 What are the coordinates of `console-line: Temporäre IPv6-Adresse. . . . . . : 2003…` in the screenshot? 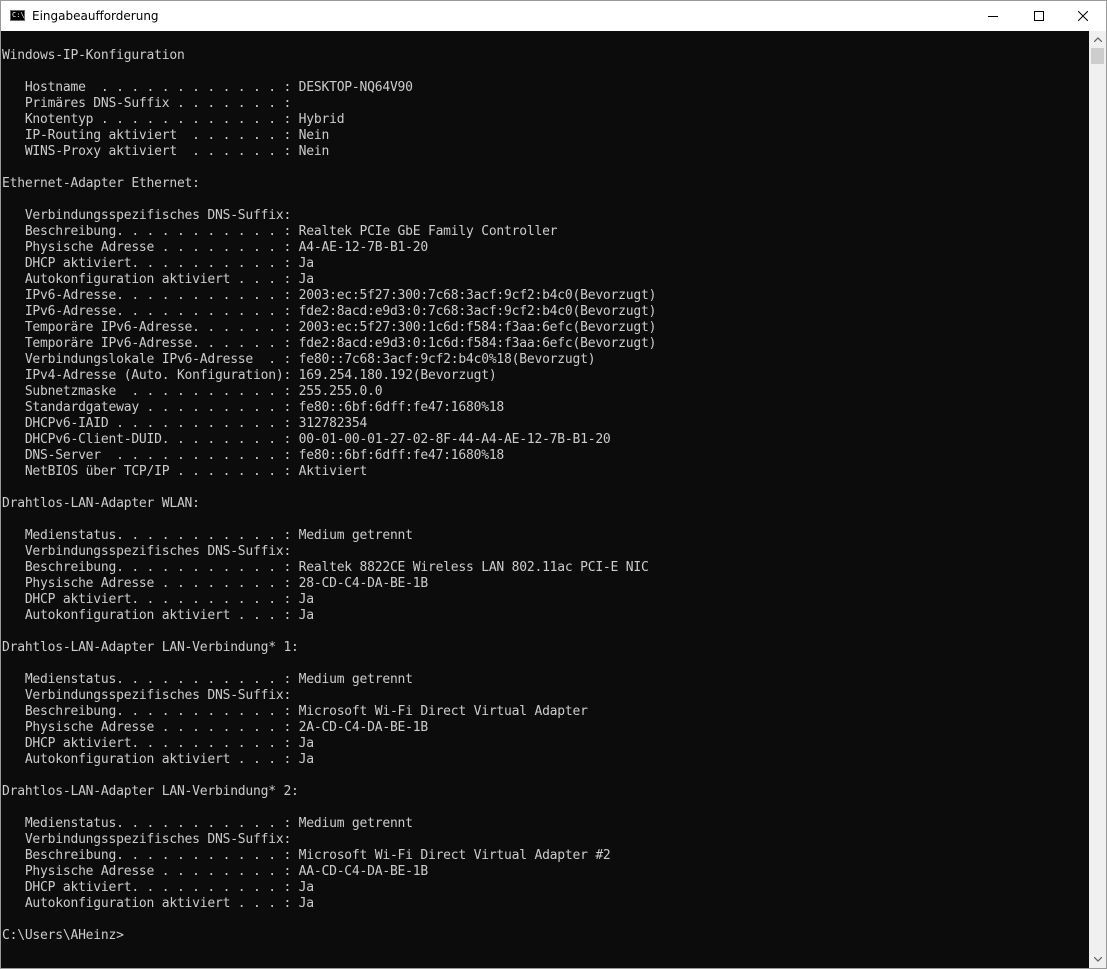 It's located at (329, 327).